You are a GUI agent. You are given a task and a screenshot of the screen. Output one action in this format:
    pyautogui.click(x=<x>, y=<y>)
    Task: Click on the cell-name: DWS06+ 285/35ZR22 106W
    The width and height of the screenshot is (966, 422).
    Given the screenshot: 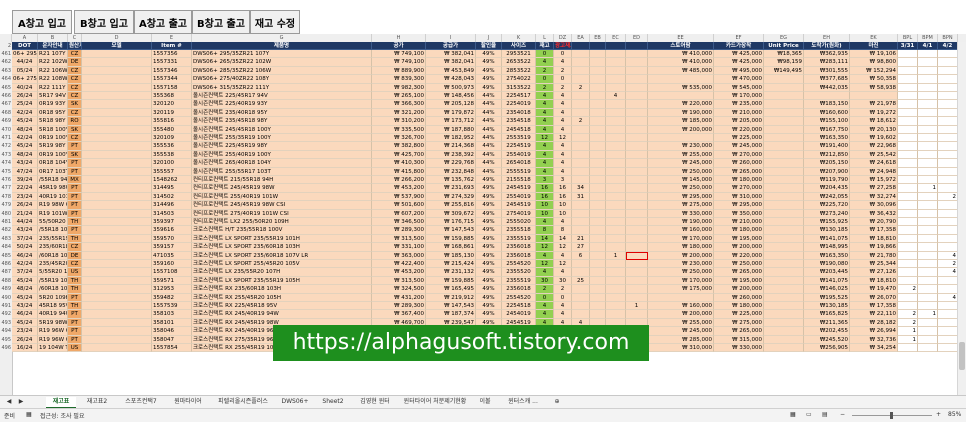 What is the action you would take?
    pyautogui.click(x=282, y=71)
    